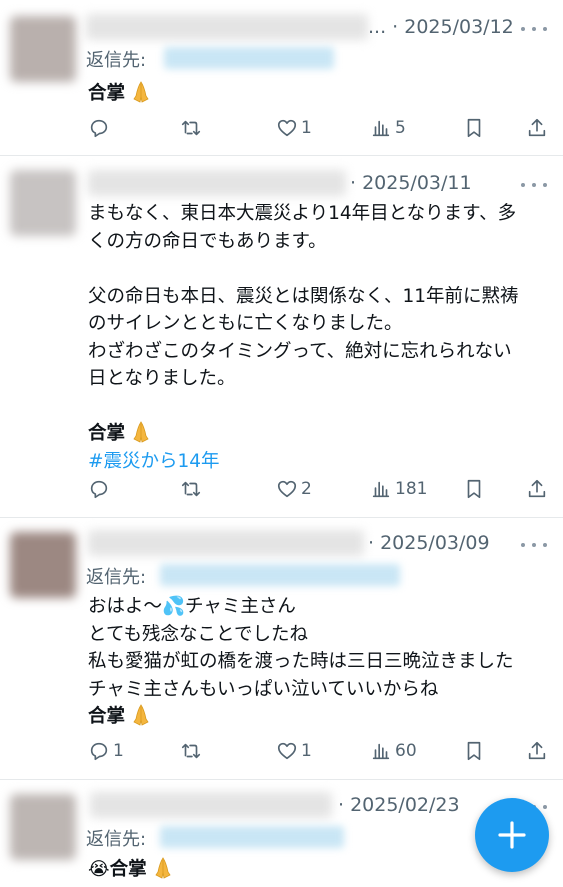 Image resolution: width=563 pixels, height=887 pixels. What do you see at coordinates (118, 751) in the screenshot?
I see `reply-count: 1` at bounding box center [118, 751].